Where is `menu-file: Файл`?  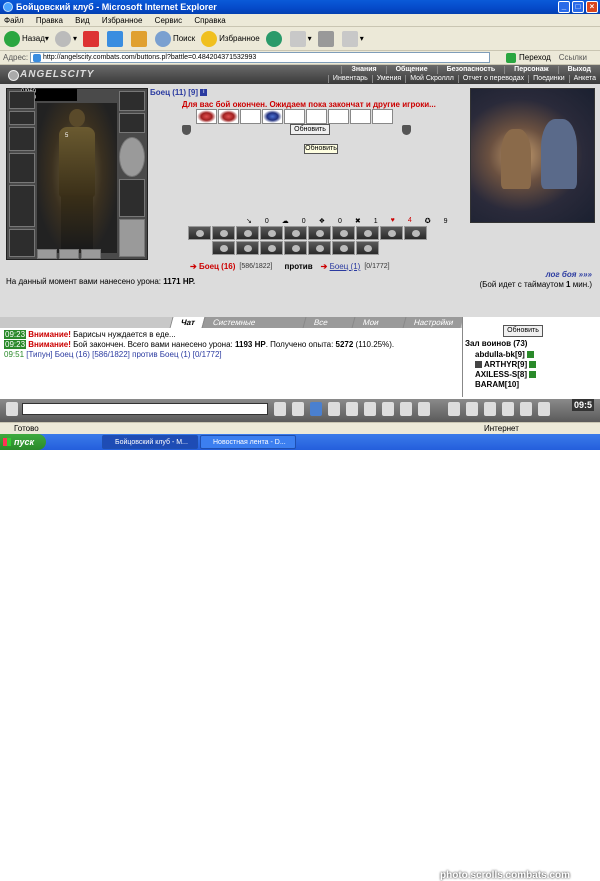 menu-file: Файл is located at coordinates (14, 20).